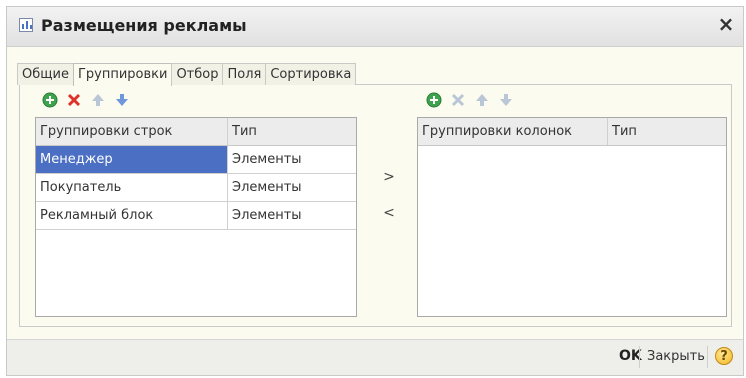  I want to click on move-left-button: <, so click(389, 213).